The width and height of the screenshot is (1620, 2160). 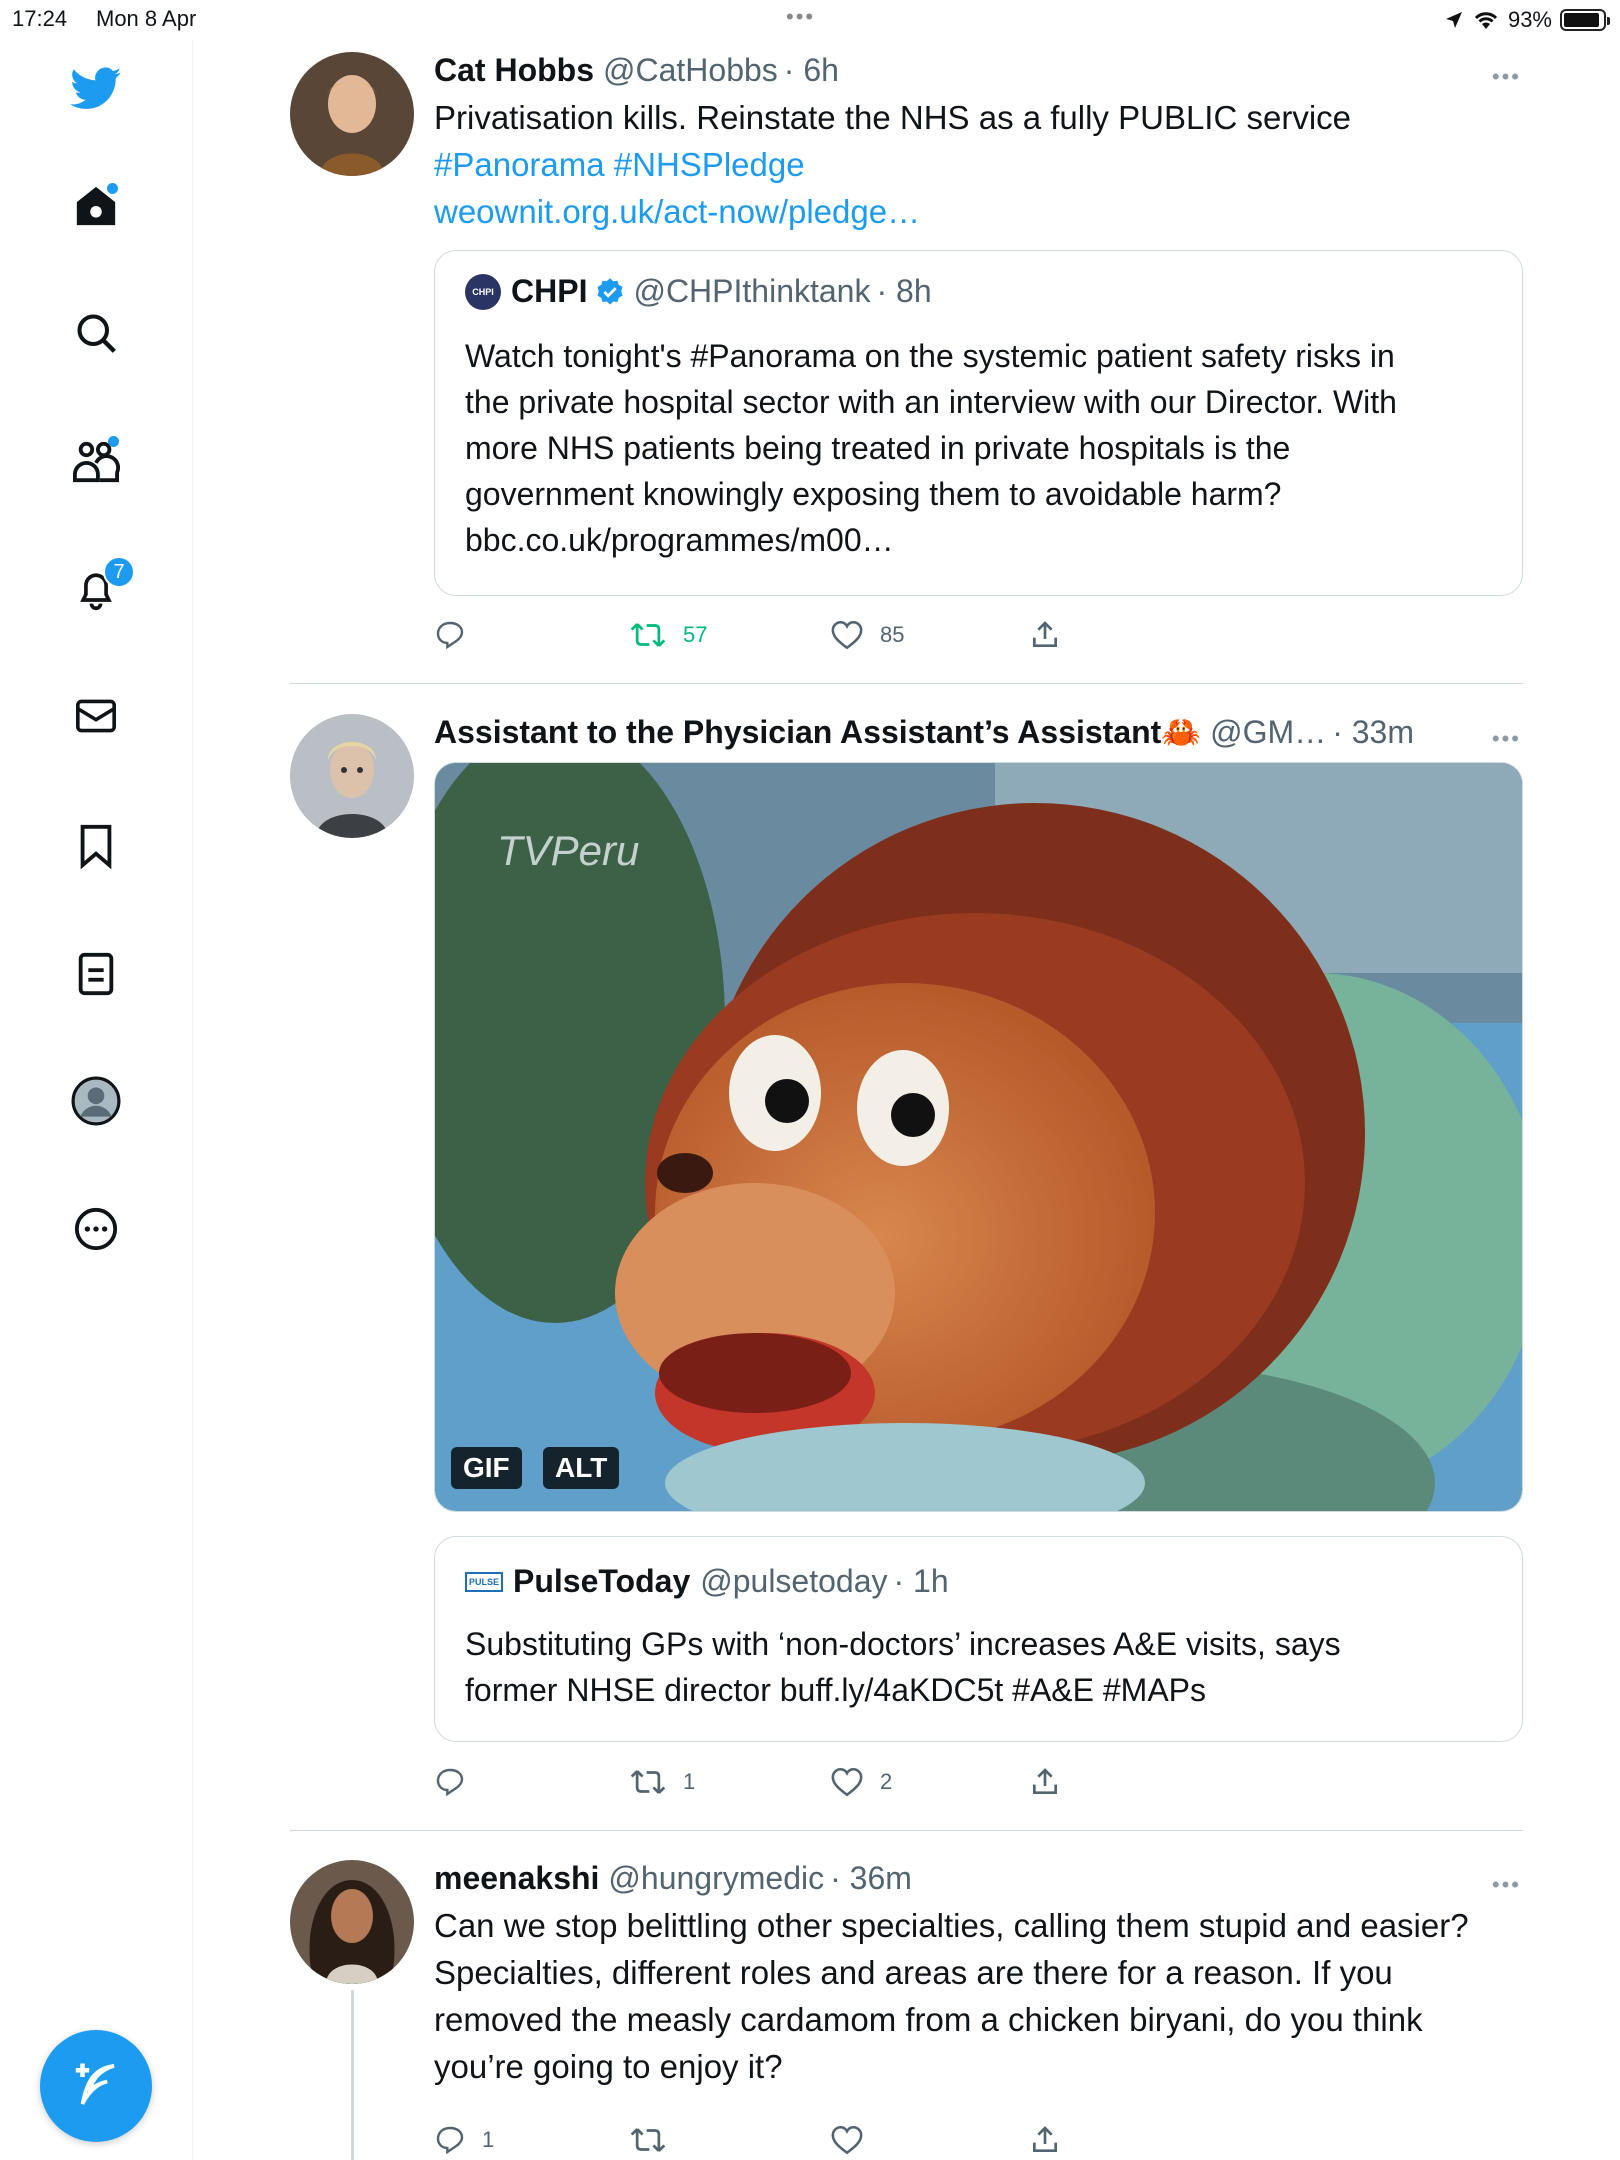 What do you see at coordinates (96, 846) in the screenshot?
I see `bookmark-icon` at bounding box center [96, 846].